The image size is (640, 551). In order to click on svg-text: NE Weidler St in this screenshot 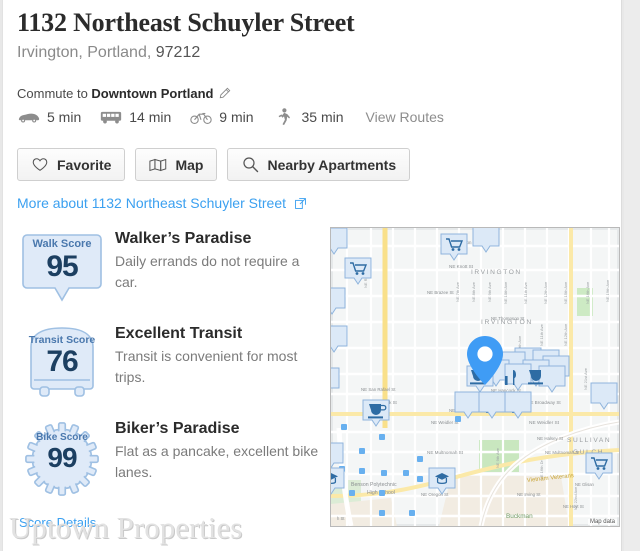, I will do `click(544, 423)`.